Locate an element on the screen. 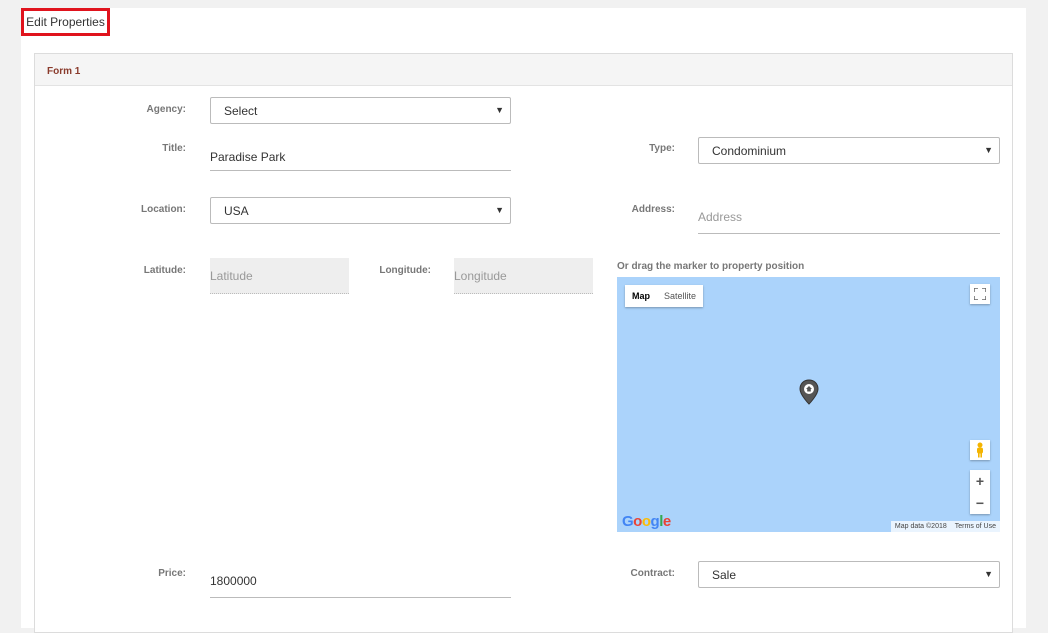 The height and width of the screenshot is (633, 1048). fullscreen-icon is located at coordinates (980, 294).